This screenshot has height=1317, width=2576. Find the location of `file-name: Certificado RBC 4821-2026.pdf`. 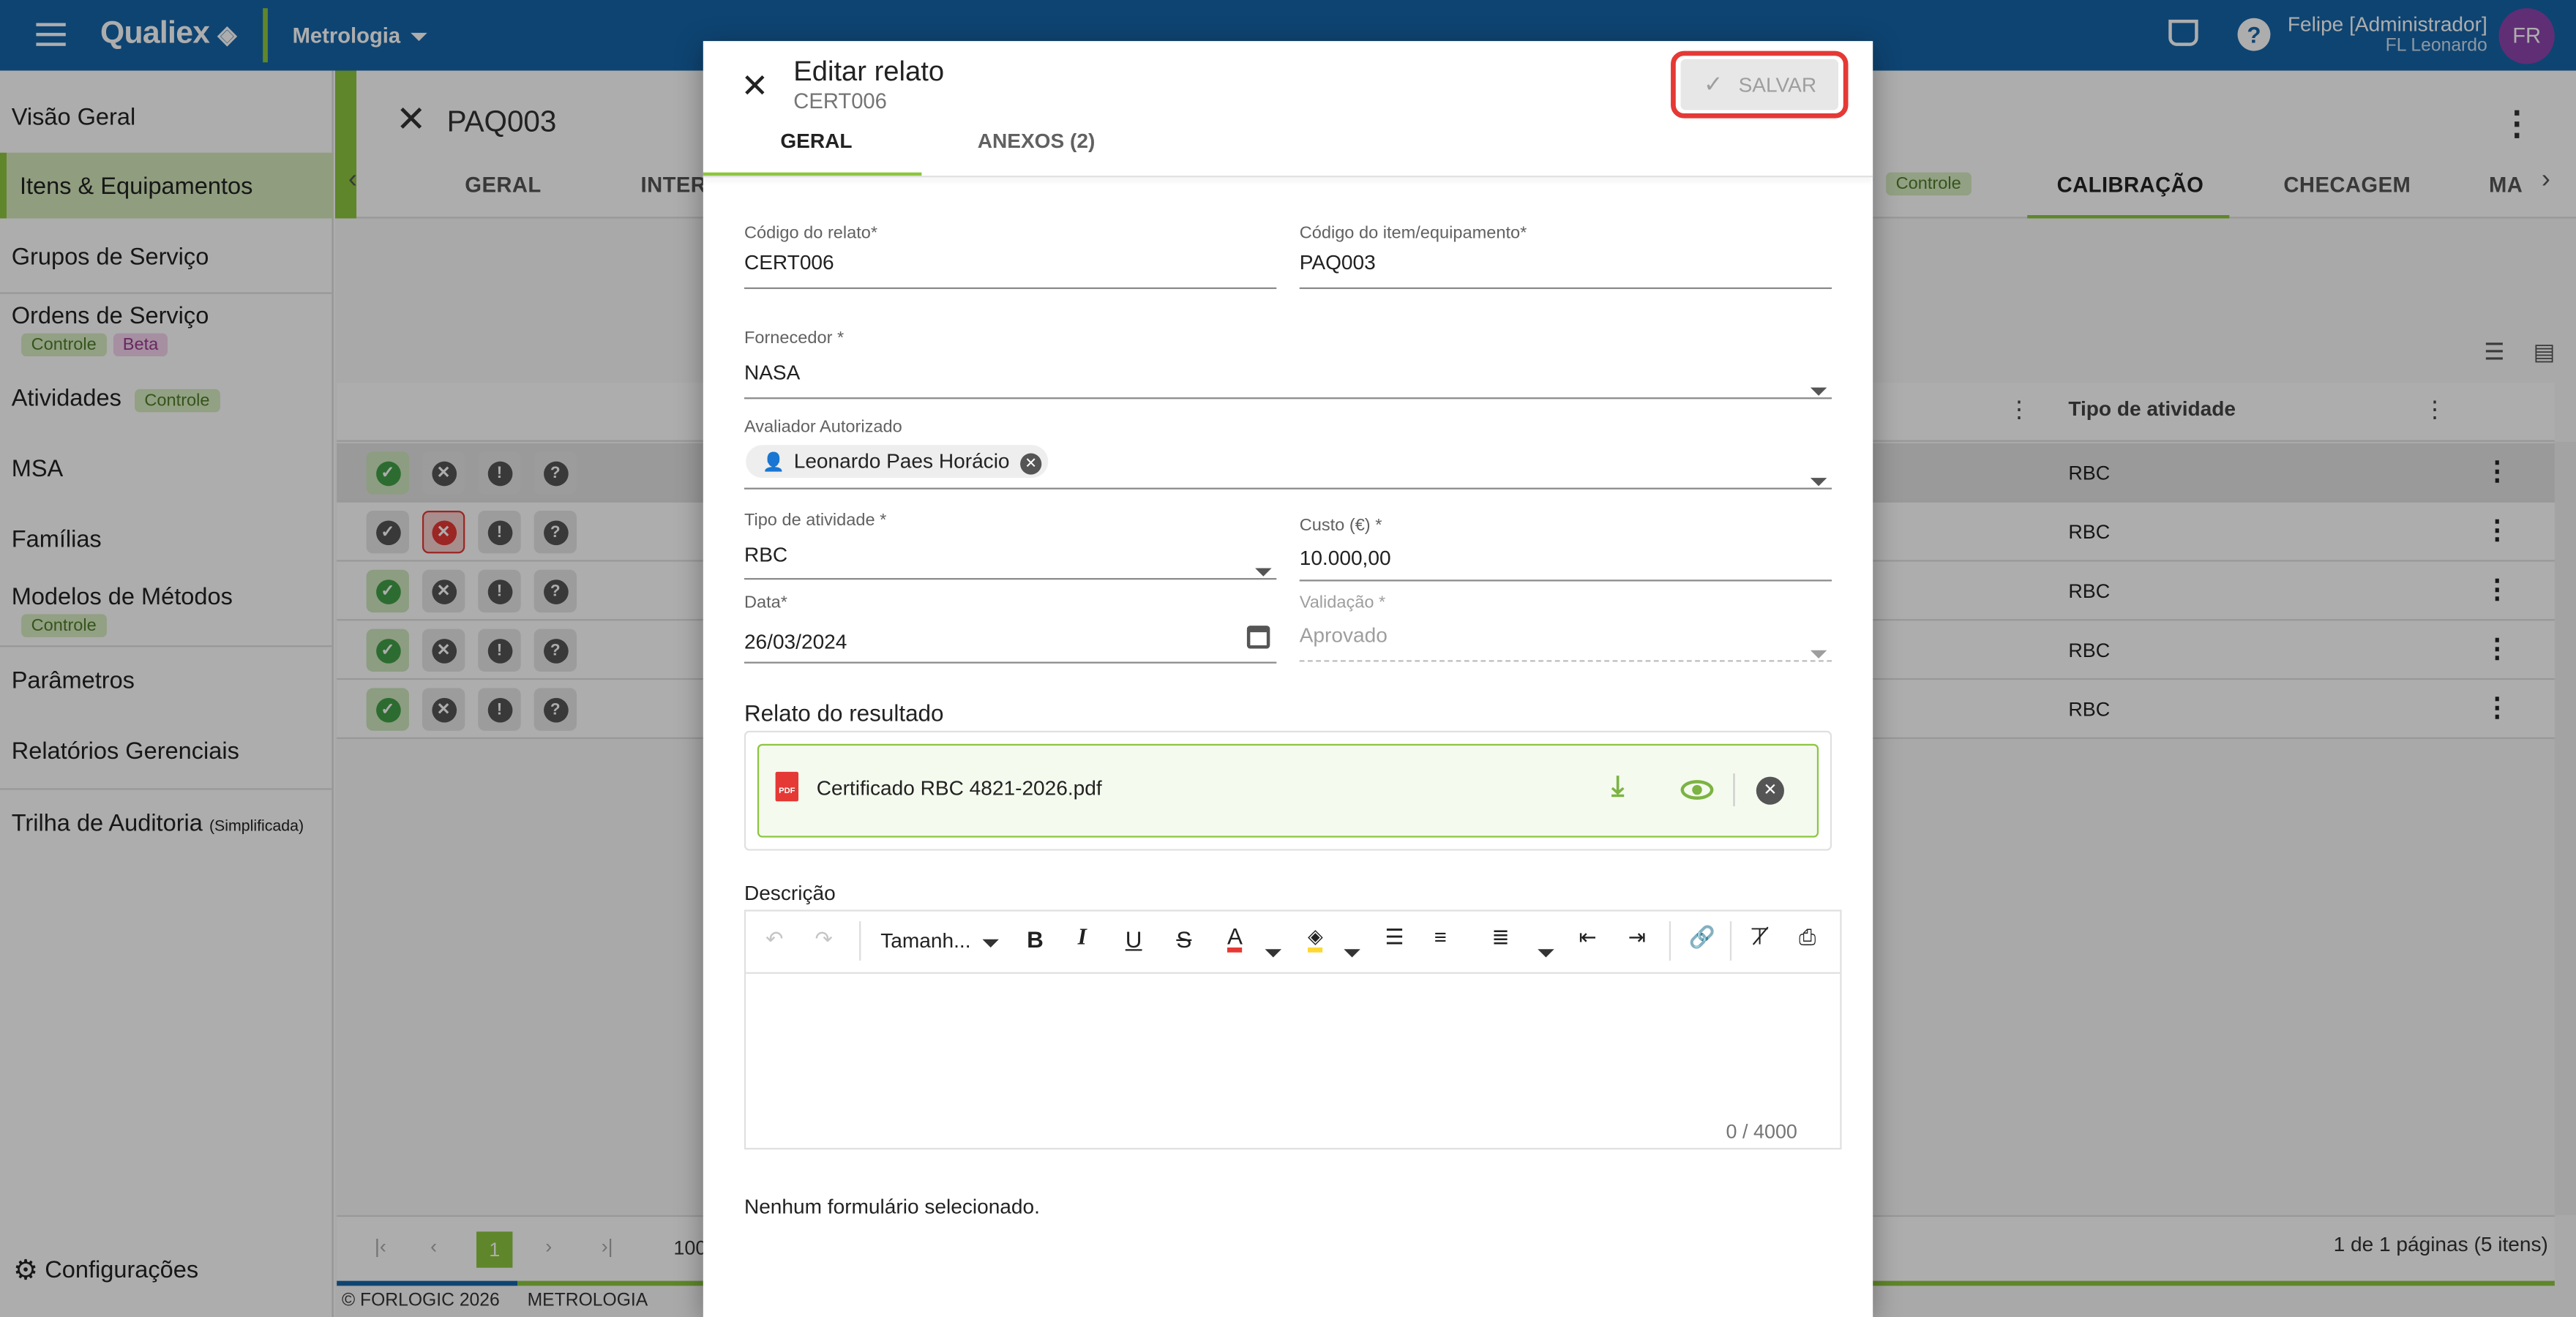

file-name: Certificado RBC 4821-2026.pdf is located at coordinates (959, 788).